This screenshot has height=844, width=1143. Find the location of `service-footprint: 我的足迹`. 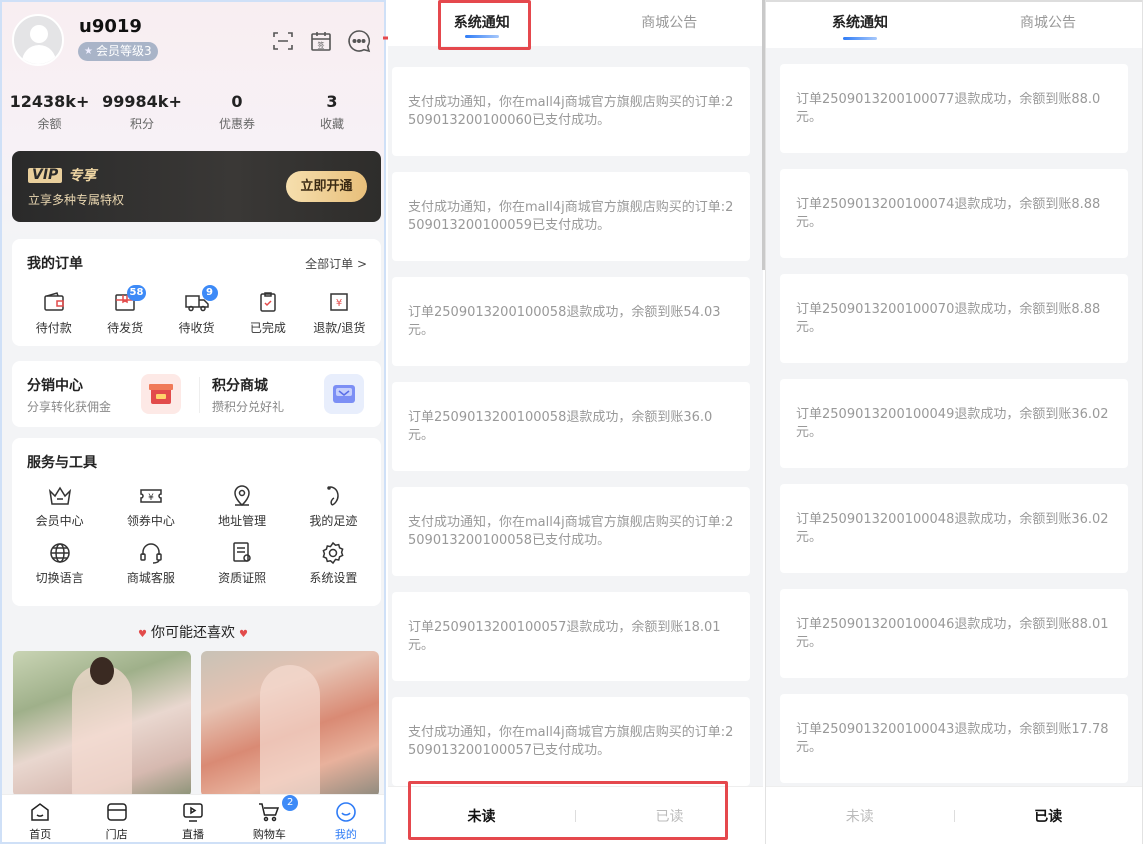

service-footprint: 我的足迹 is located at coordinates (333, 505).